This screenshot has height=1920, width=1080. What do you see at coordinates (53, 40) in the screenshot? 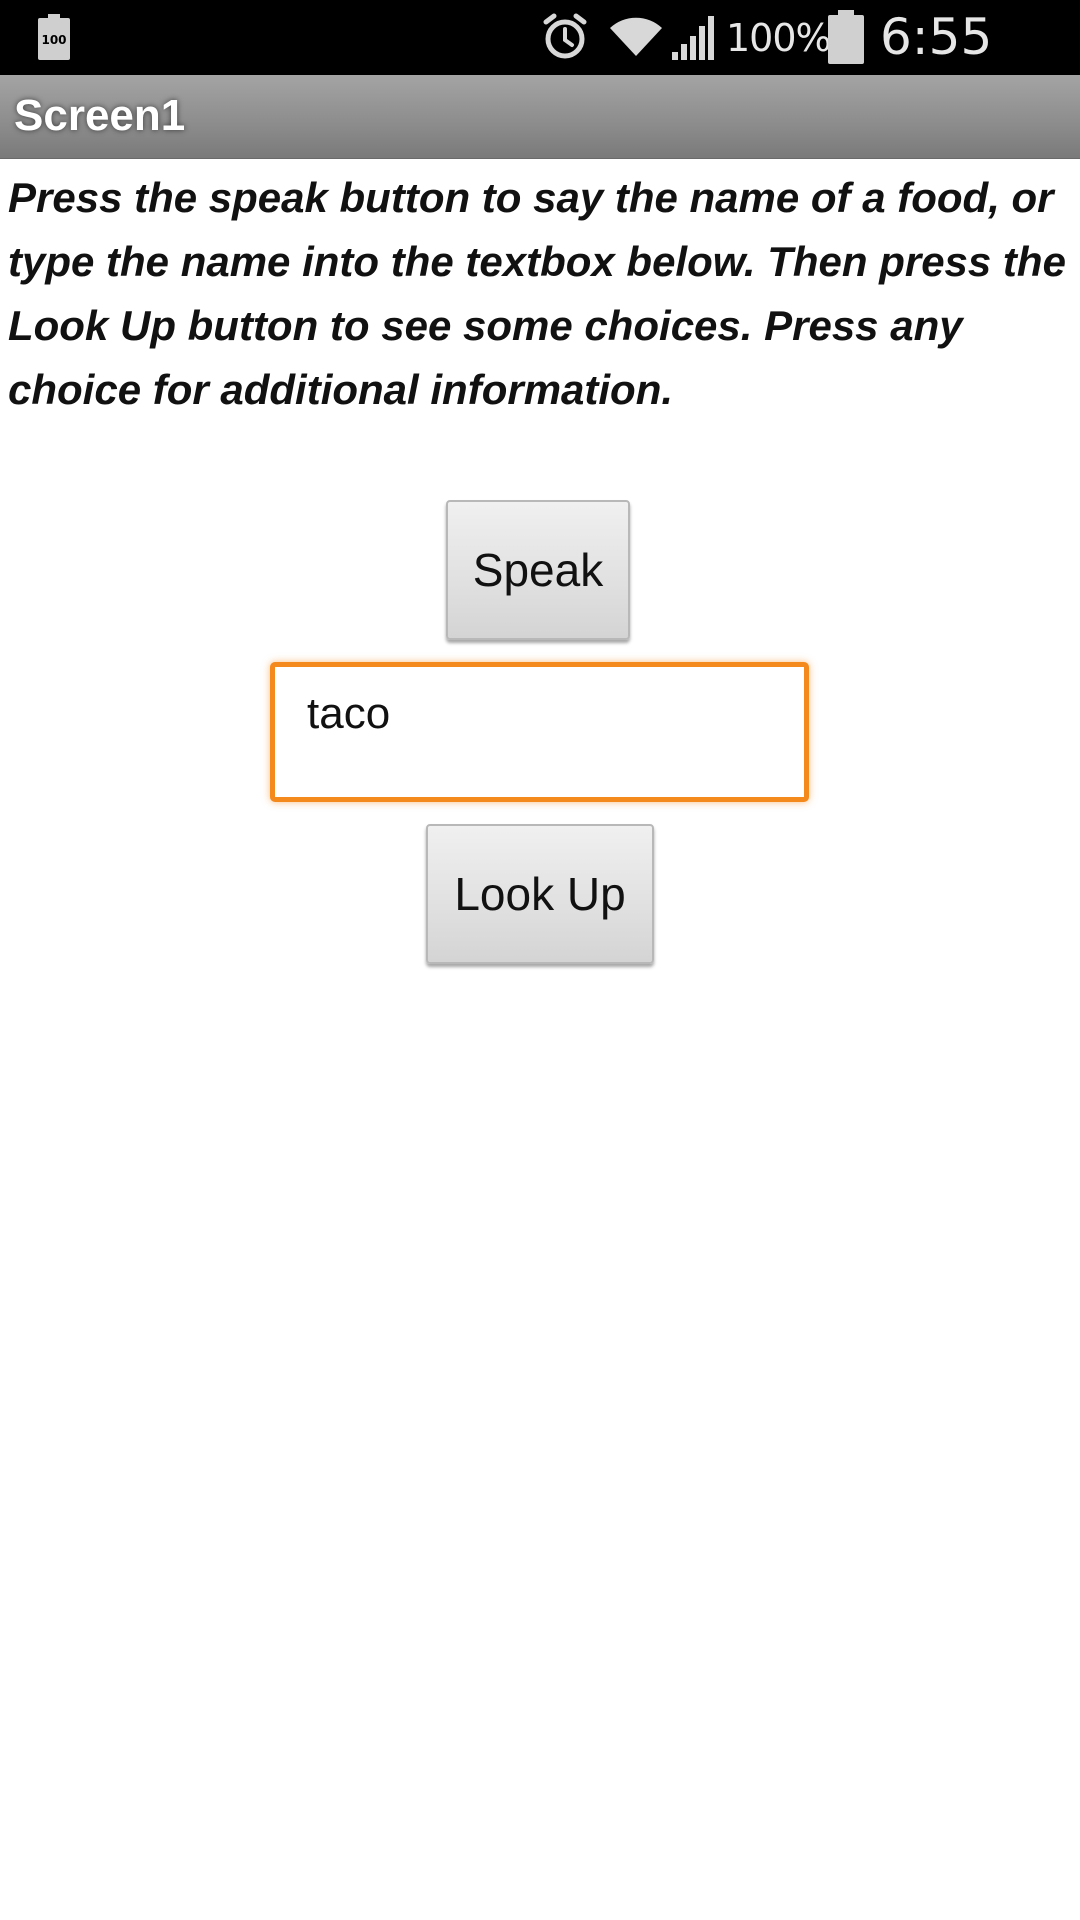
I see `battery-saver-label: 100` at bounding box center [53, 40].